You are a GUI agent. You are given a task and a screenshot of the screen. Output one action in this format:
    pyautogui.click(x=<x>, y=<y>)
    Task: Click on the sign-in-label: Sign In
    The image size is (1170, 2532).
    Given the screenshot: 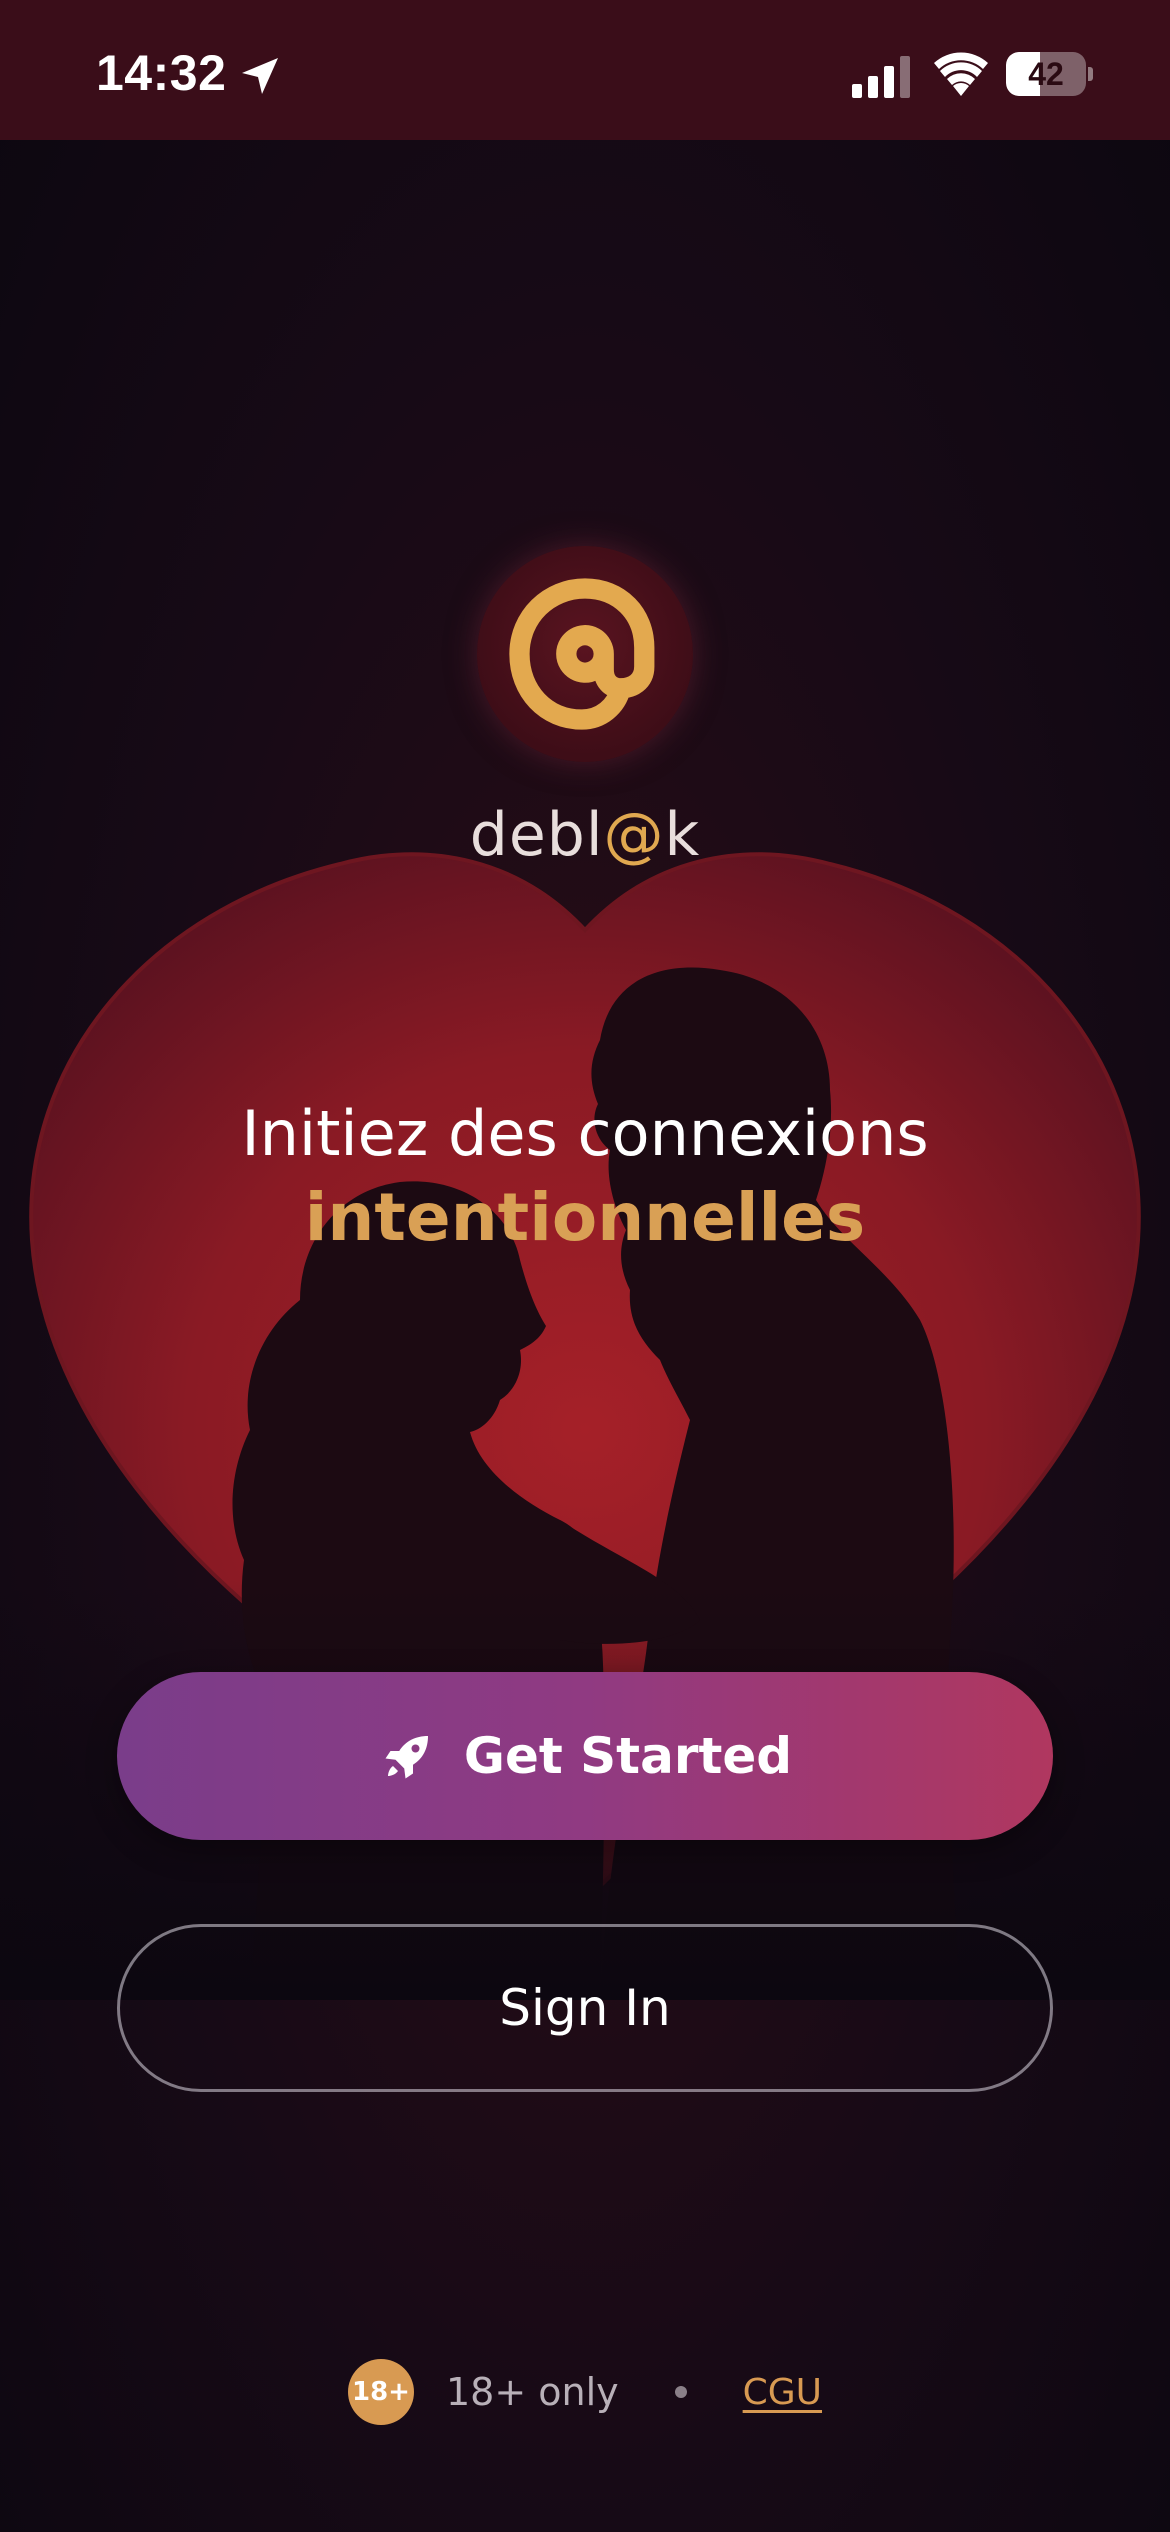 What is the action you would take?
    pyautogui.click(x=585, y=2008)
    